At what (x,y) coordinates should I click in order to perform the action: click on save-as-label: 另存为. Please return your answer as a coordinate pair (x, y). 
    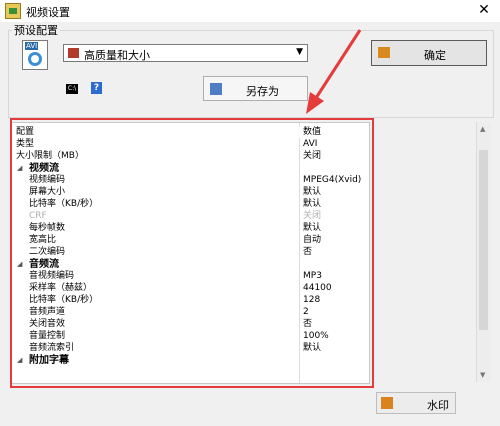
    Looking at the image, I should click on (262, 91).